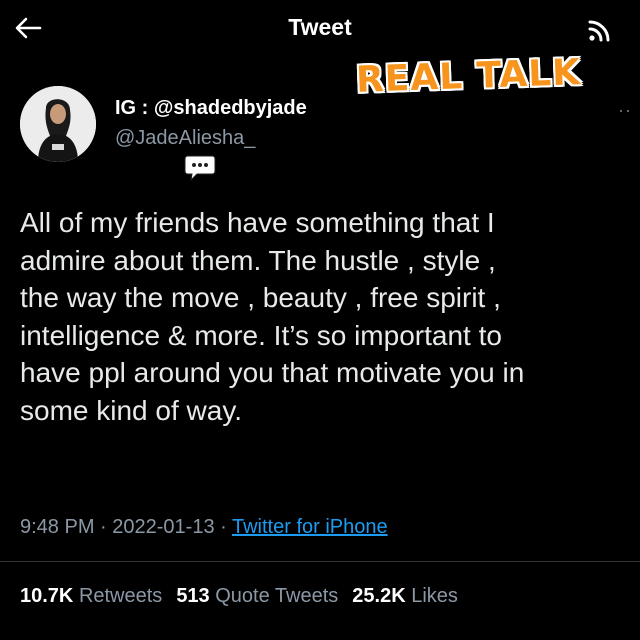 Image resolution: width=640 pixels, height=640 pixels. I want to click on retweets-count: 10.7K, so click(47, 596).